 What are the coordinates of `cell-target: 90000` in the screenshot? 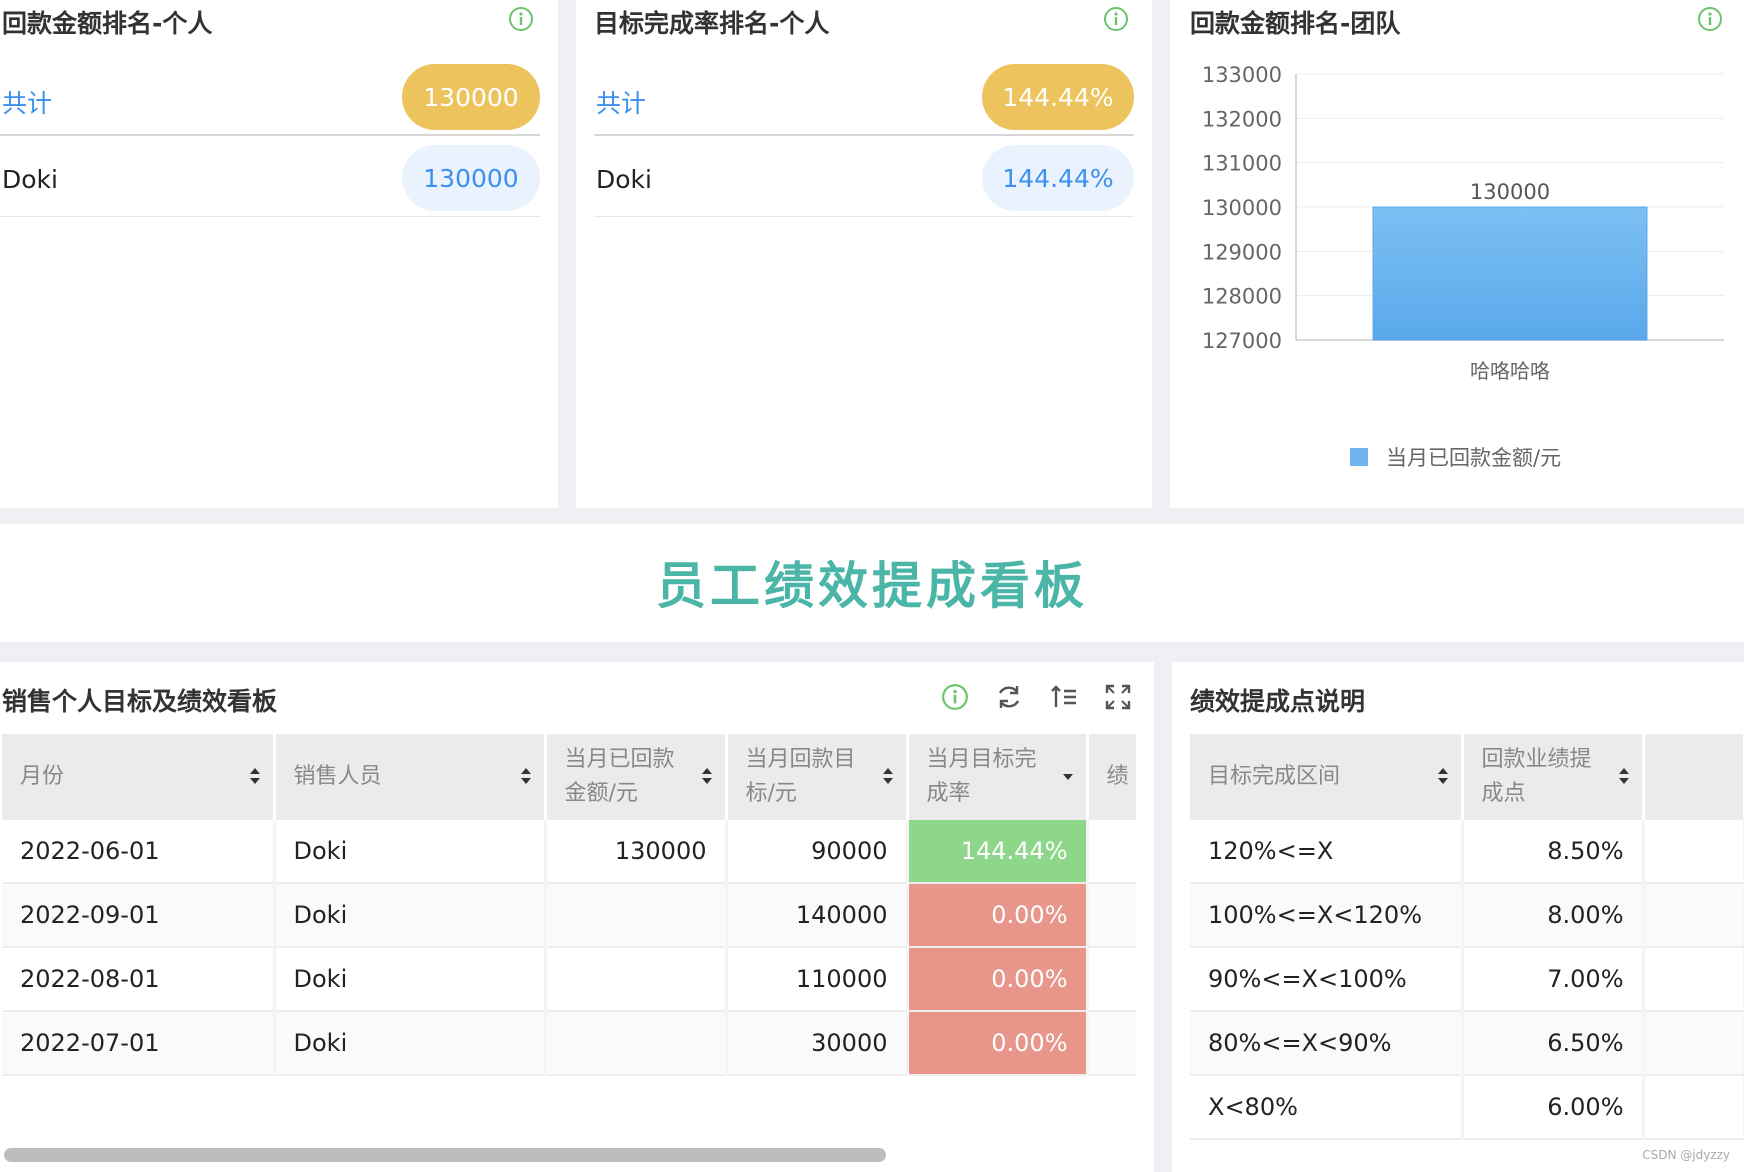 It's located at (817, 852).